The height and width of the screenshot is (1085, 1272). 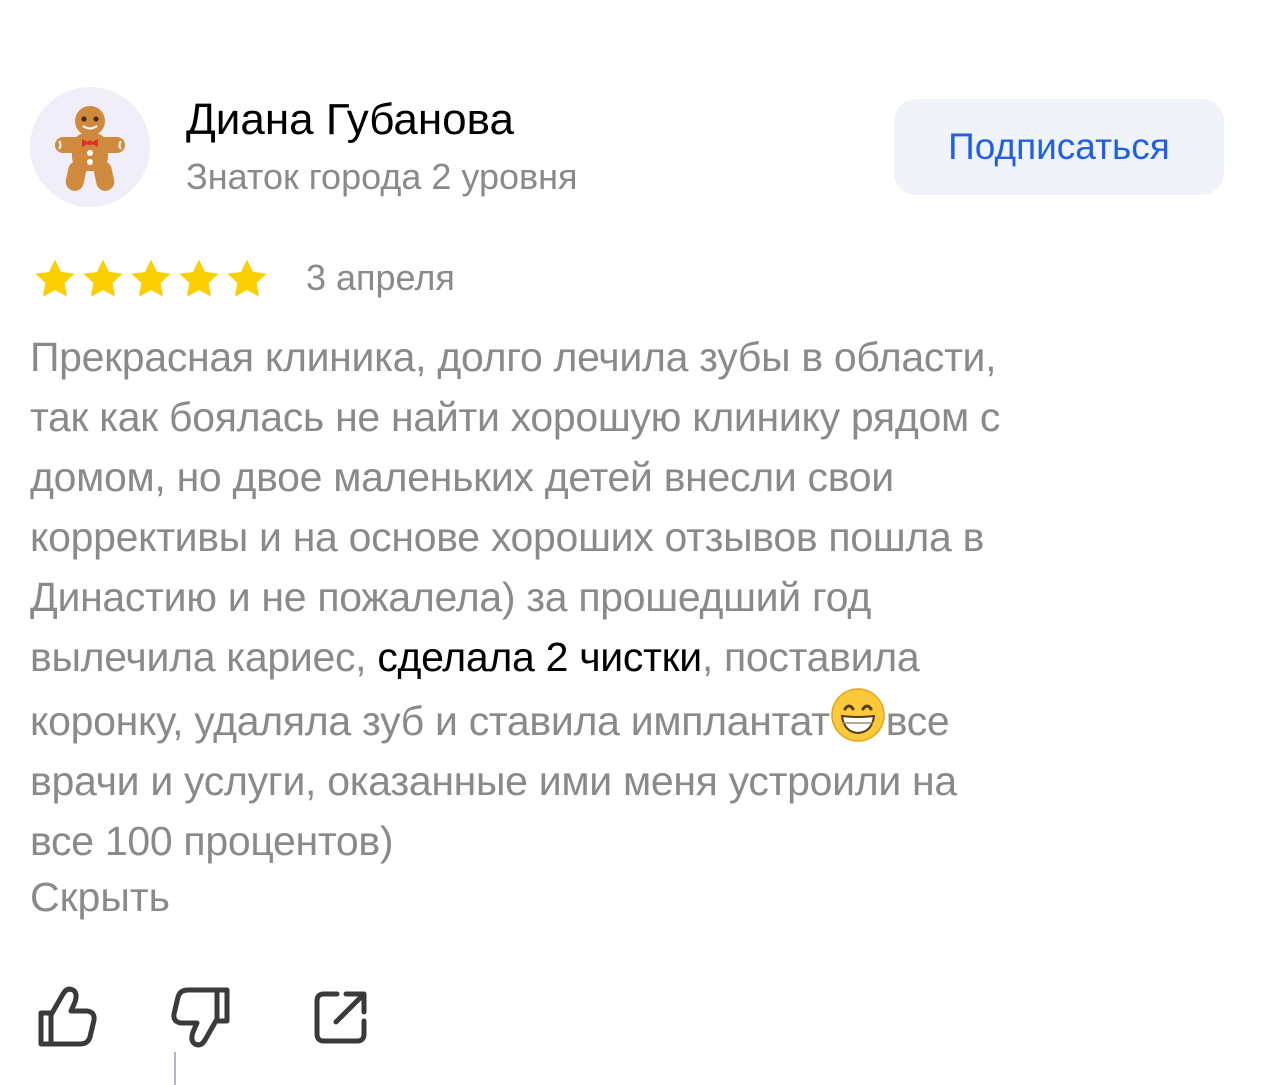 I want to click on review-text-highlight: сделала 2 чистки, so click(x=539, y=657).